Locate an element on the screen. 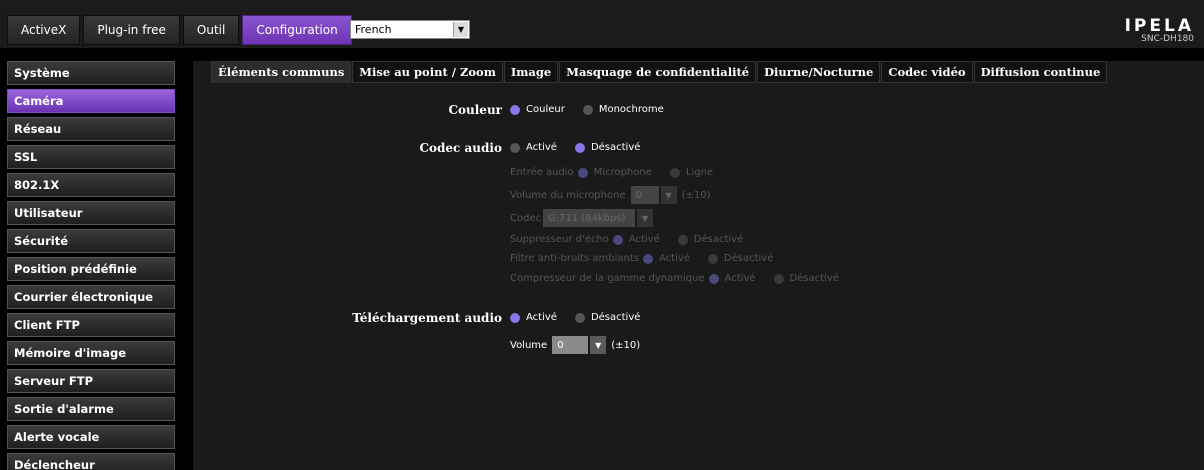 The width and height of the screenshot is (1204, 470). sidebar-item-memoire-image: Mémoire d'image is located at coordinates (91, 353).